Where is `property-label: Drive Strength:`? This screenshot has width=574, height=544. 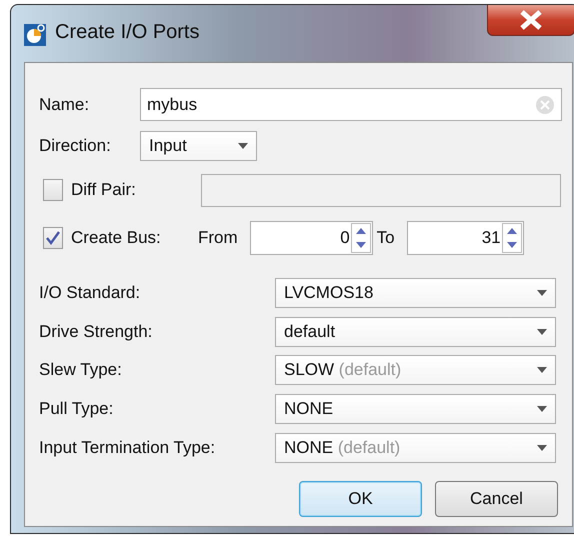 property-label: Drive Strength: is located at coordinates (96, 332).